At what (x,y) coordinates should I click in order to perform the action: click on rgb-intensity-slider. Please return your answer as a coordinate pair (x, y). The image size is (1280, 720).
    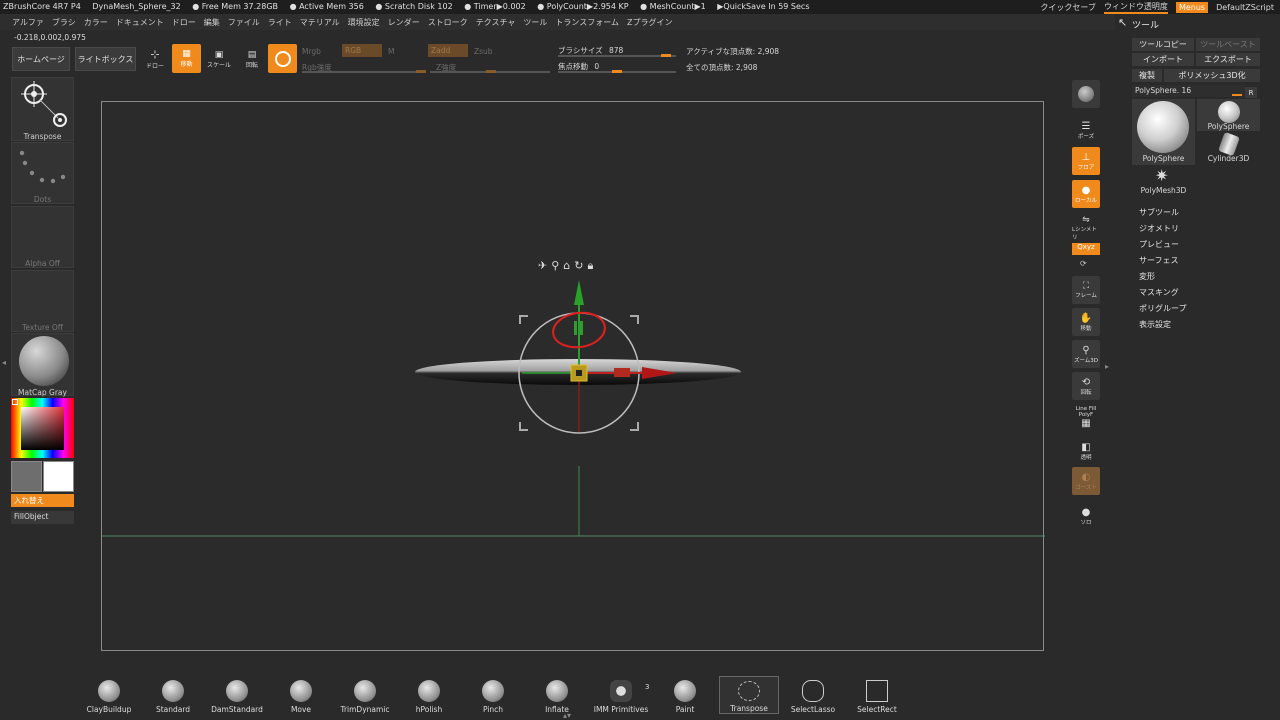
    Looking at the image, I should click on (364, 72).